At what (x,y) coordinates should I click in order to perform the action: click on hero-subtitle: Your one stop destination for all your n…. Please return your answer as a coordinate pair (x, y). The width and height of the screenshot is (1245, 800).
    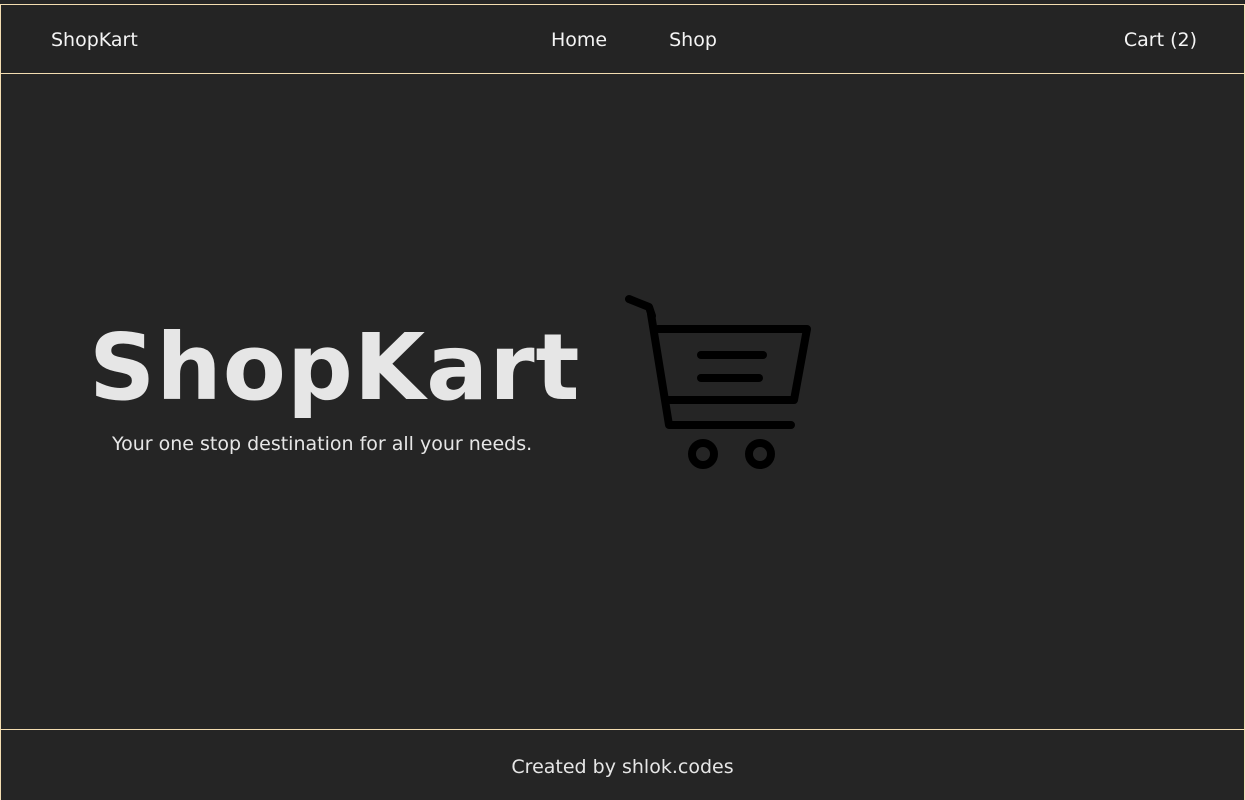
    Looking at the image, I should click on (322, 444).